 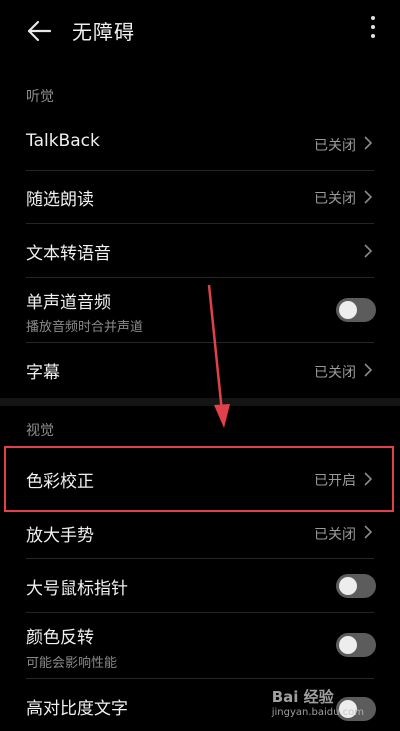 What do you see at coordinates (40, 97) in the screenshot?
I see `section-label-hearing: 听觉` at bounding box center [40, 97].